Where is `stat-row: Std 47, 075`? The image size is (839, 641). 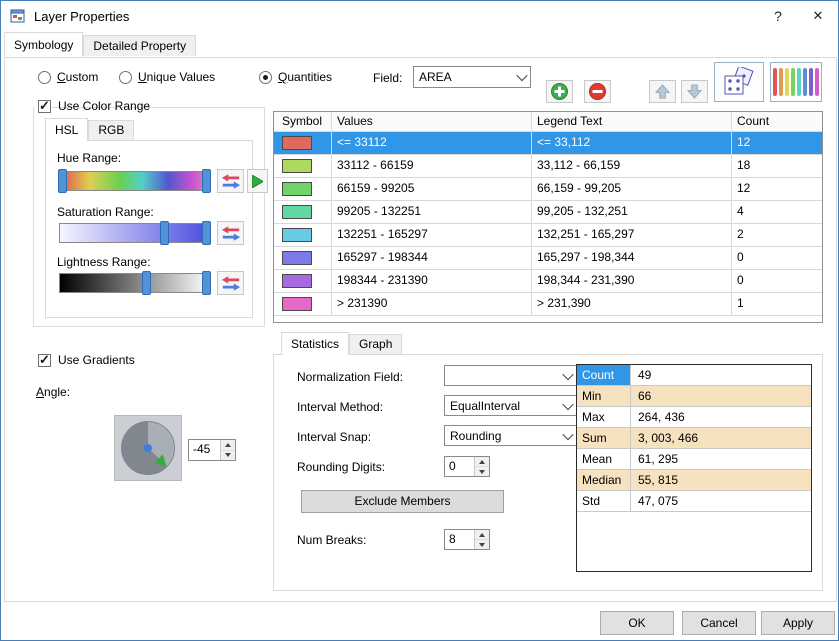
stat-row: Std 47, 075 is located at coordinates (694, 501).